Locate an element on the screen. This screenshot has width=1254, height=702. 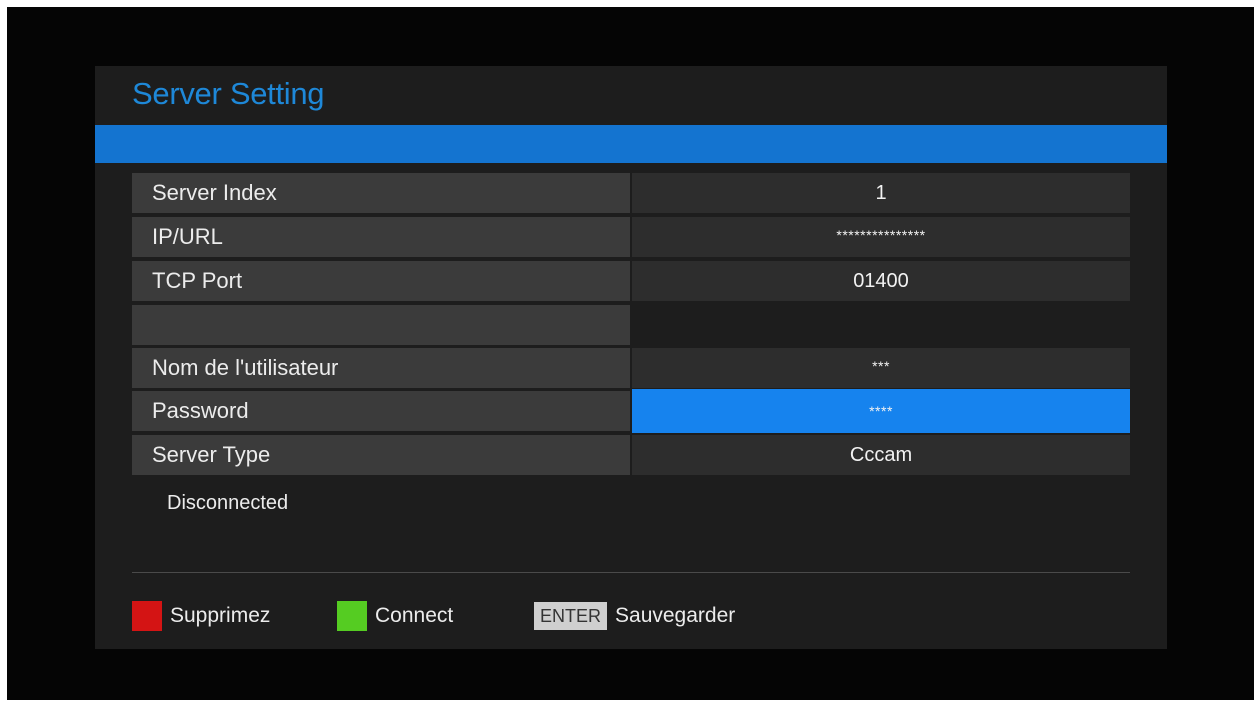
connect-label: Connect is located at coordinates (414, 615).